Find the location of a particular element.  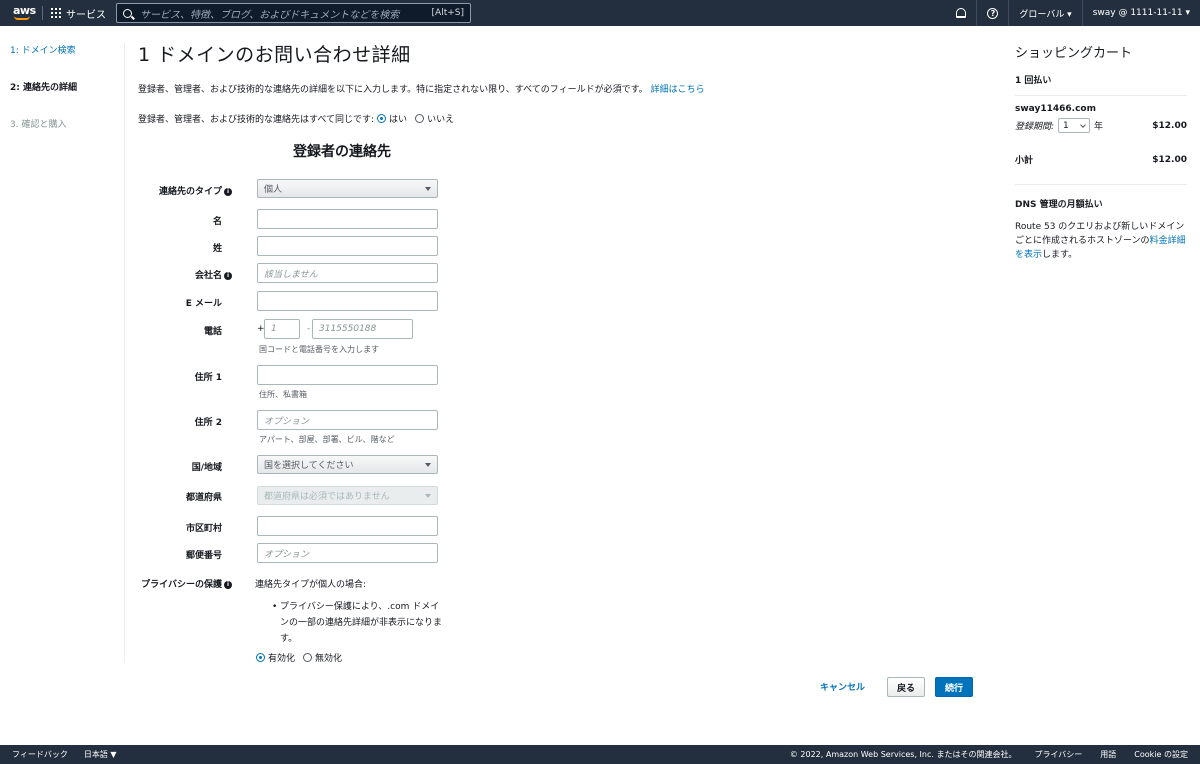

phone-dash: - is located at coordinates (309, 329).